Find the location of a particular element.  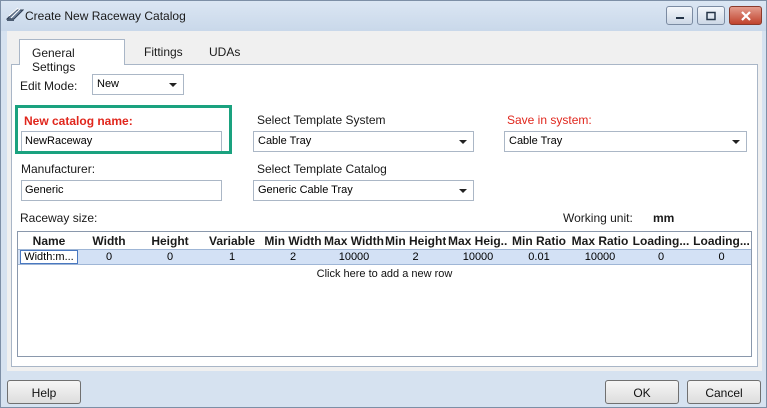

working-unit-value: mm is located at coordinates (664, 218).